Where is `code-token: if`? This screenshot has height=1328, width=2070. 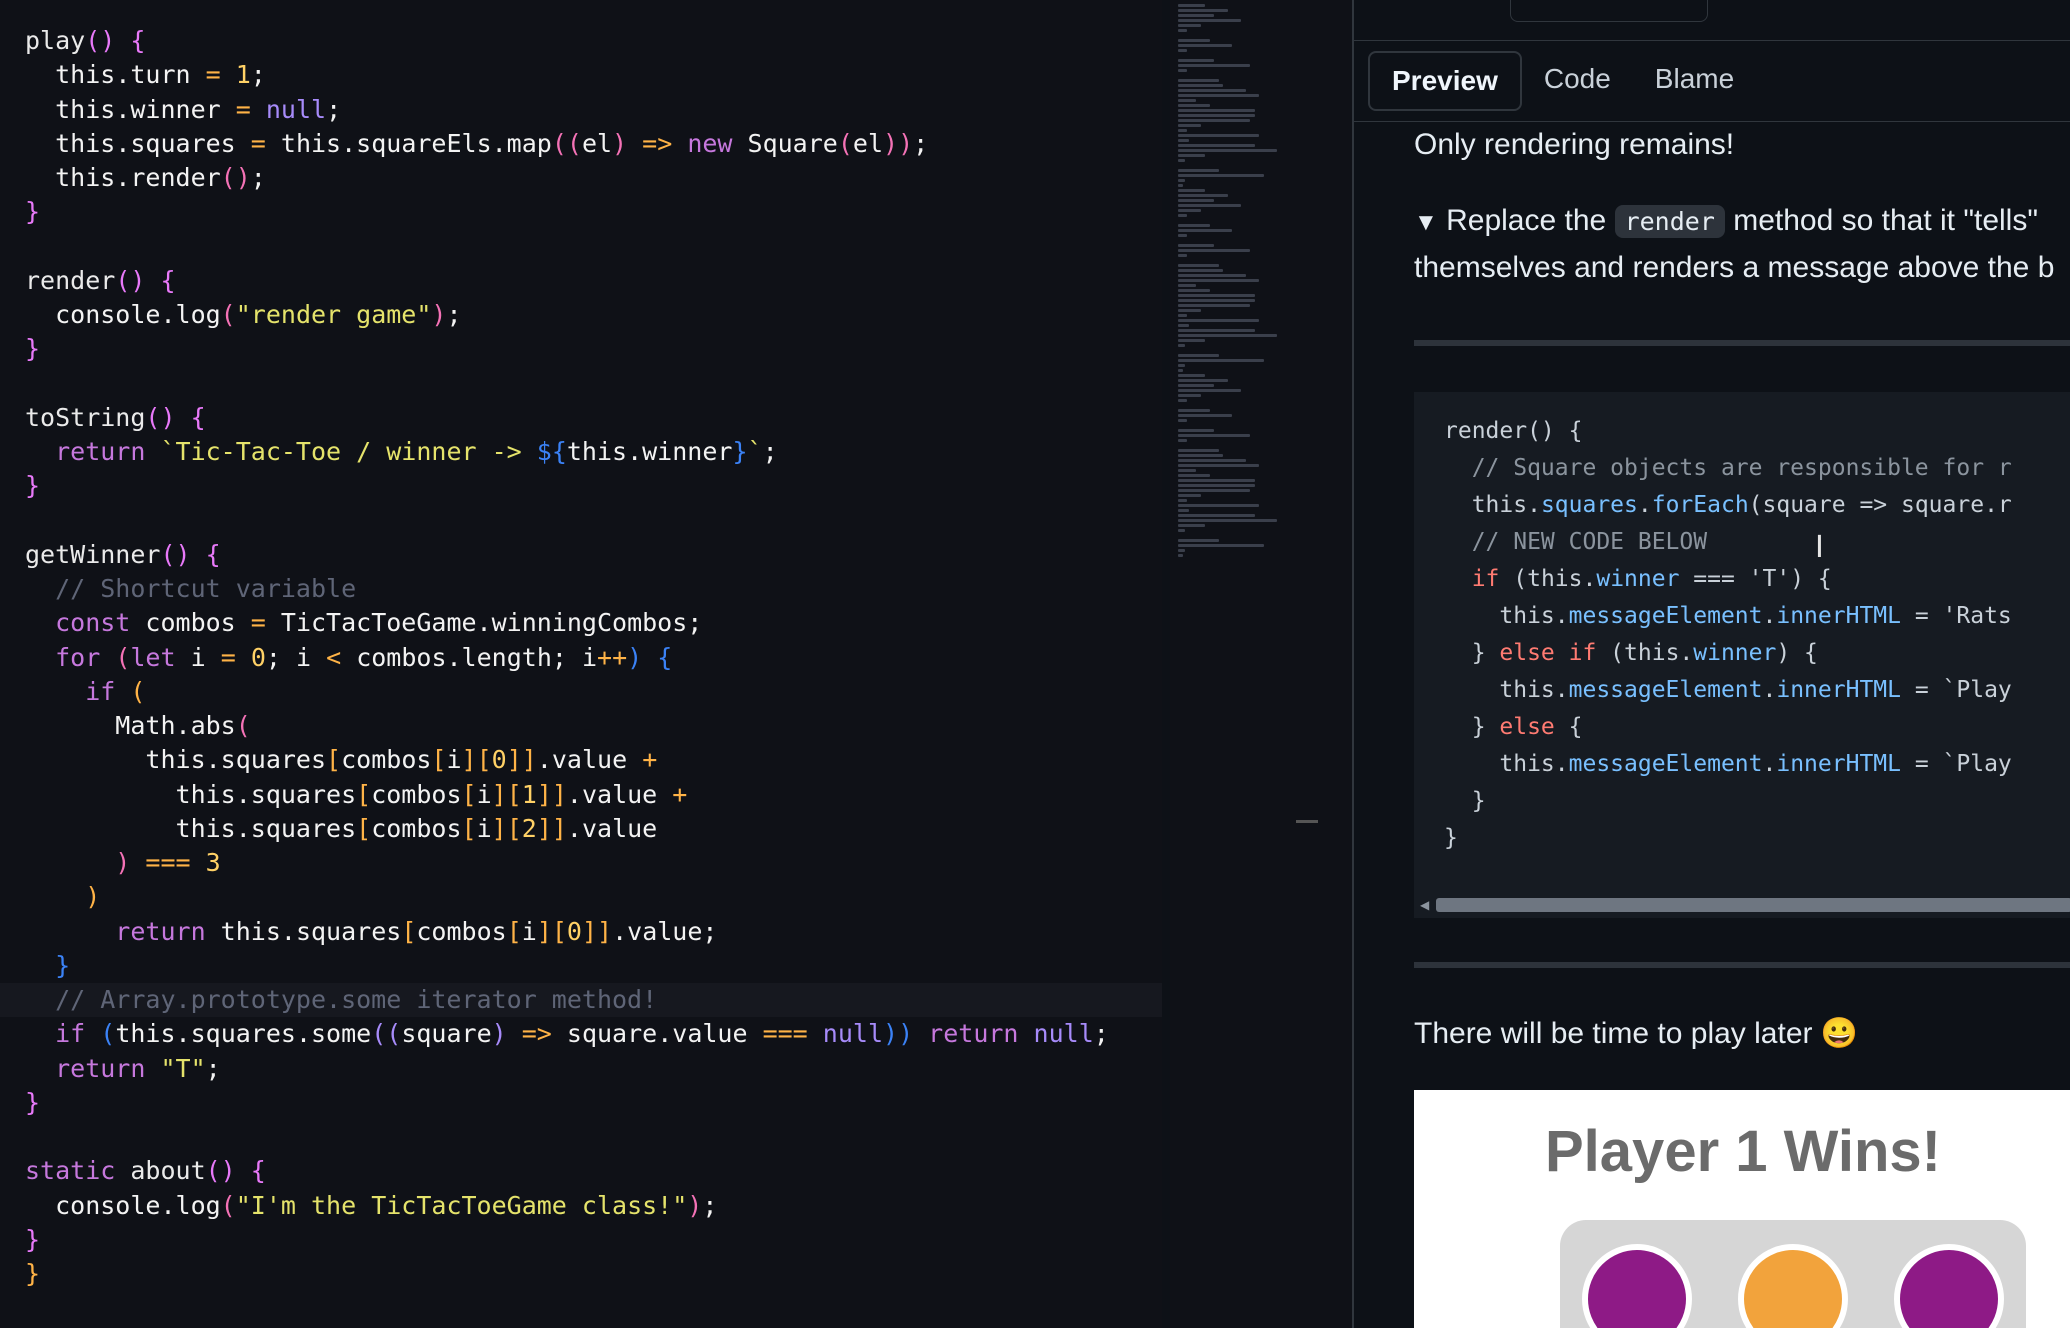 code-token: if is located at coordinates (1485, 579).